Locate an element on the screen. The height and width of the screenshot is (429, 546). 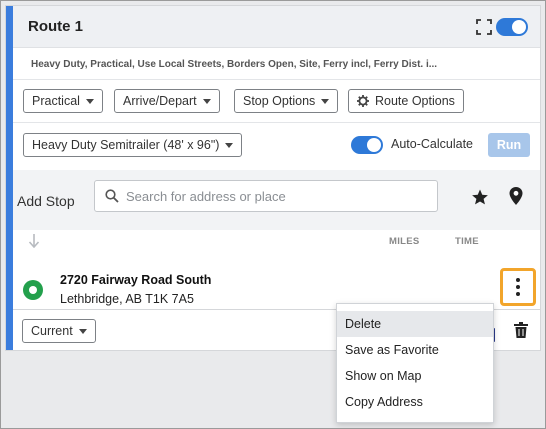
arrive-depart-dropdown-label: Arrive/Depart is located at coordinates (160, 101).